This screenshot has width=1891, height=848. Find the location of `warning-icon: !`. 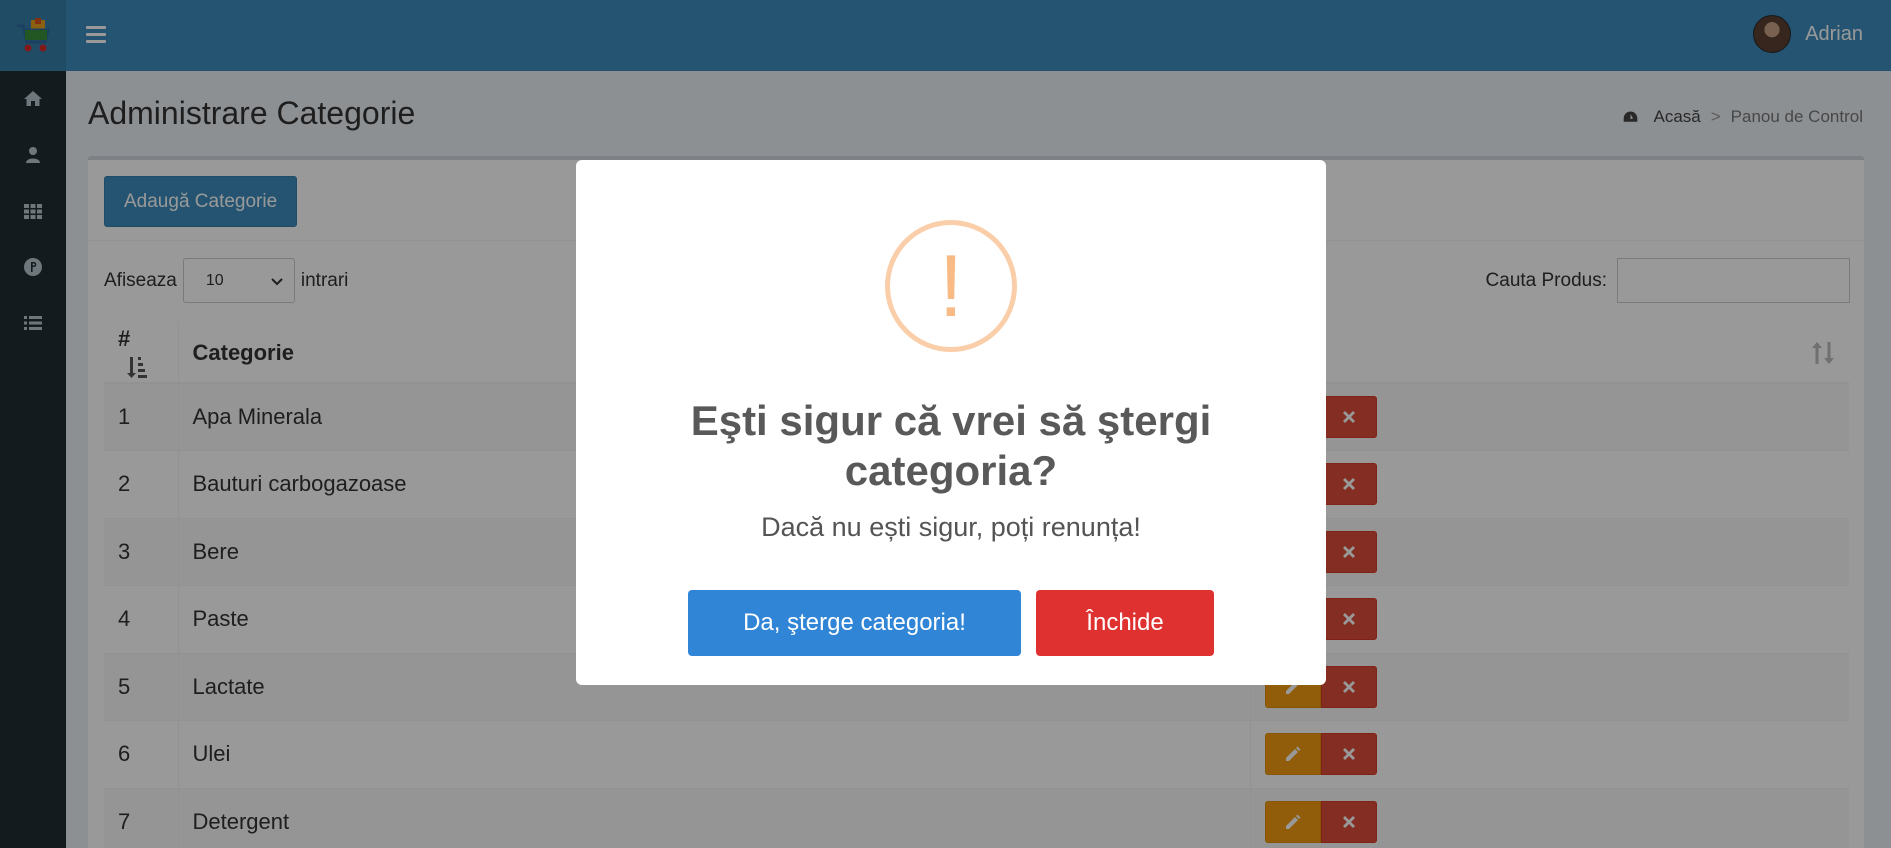

warning-icon: ! is located at coordinates (951, 286).